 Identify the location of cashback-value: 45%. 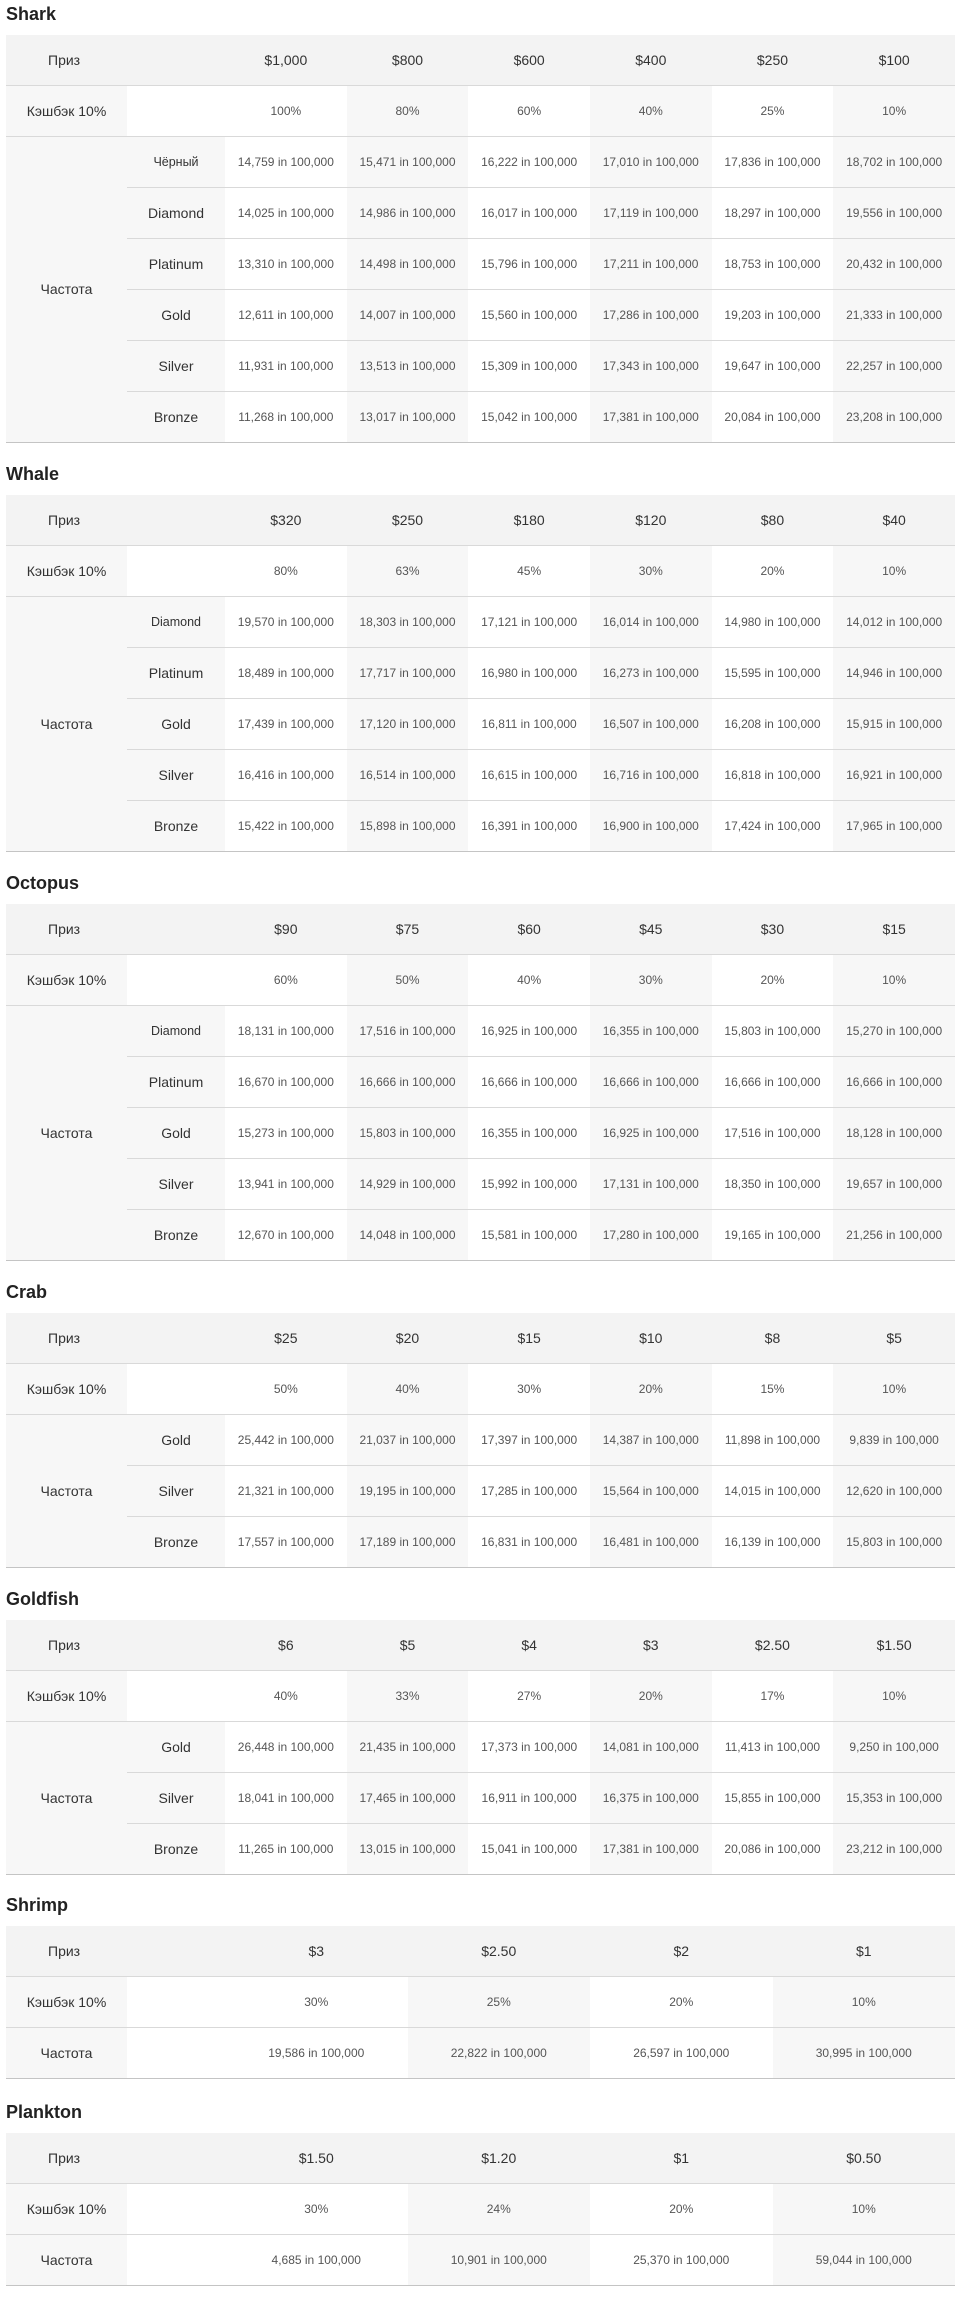
(529, 570).